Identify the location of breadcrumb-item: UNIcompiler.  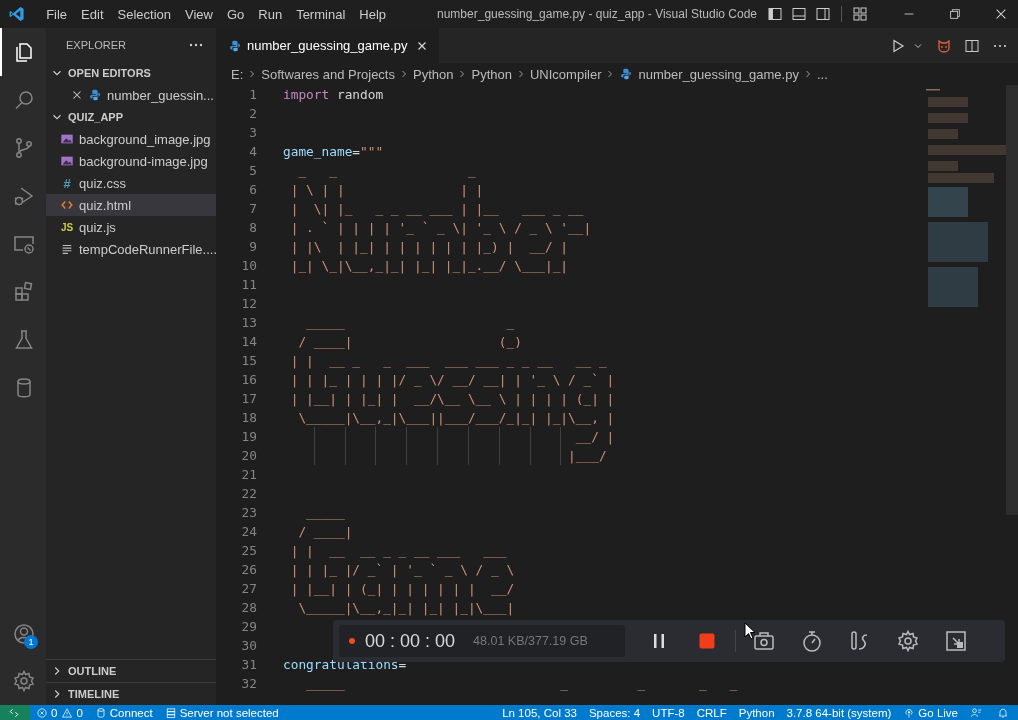
(565, 74).